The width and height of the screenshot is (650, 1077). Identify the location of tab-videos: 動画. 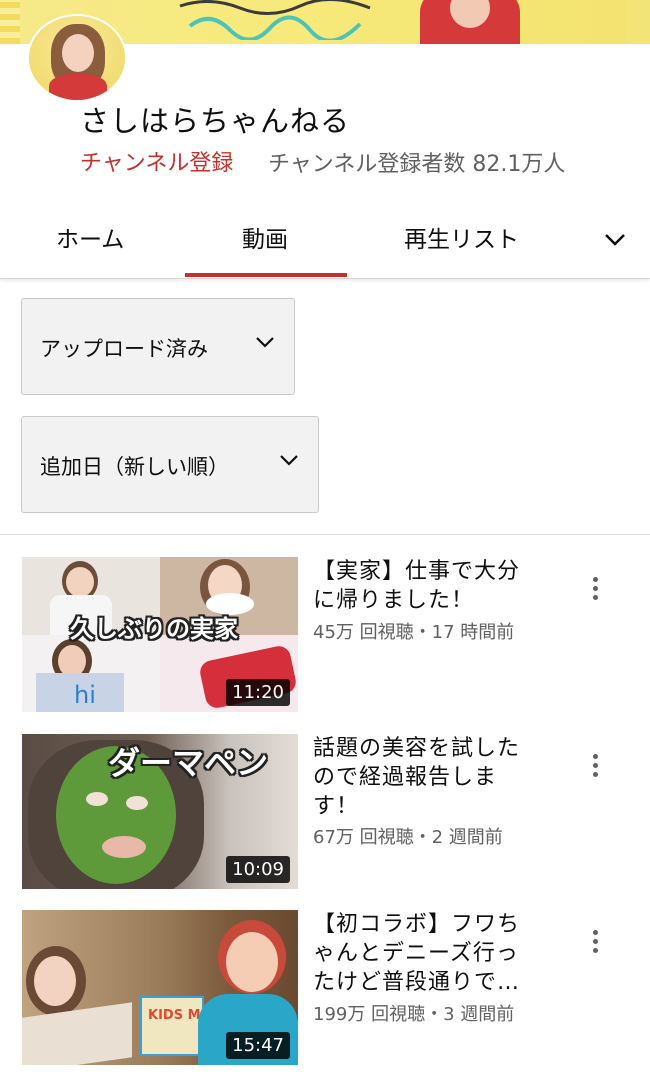
(265, 237).